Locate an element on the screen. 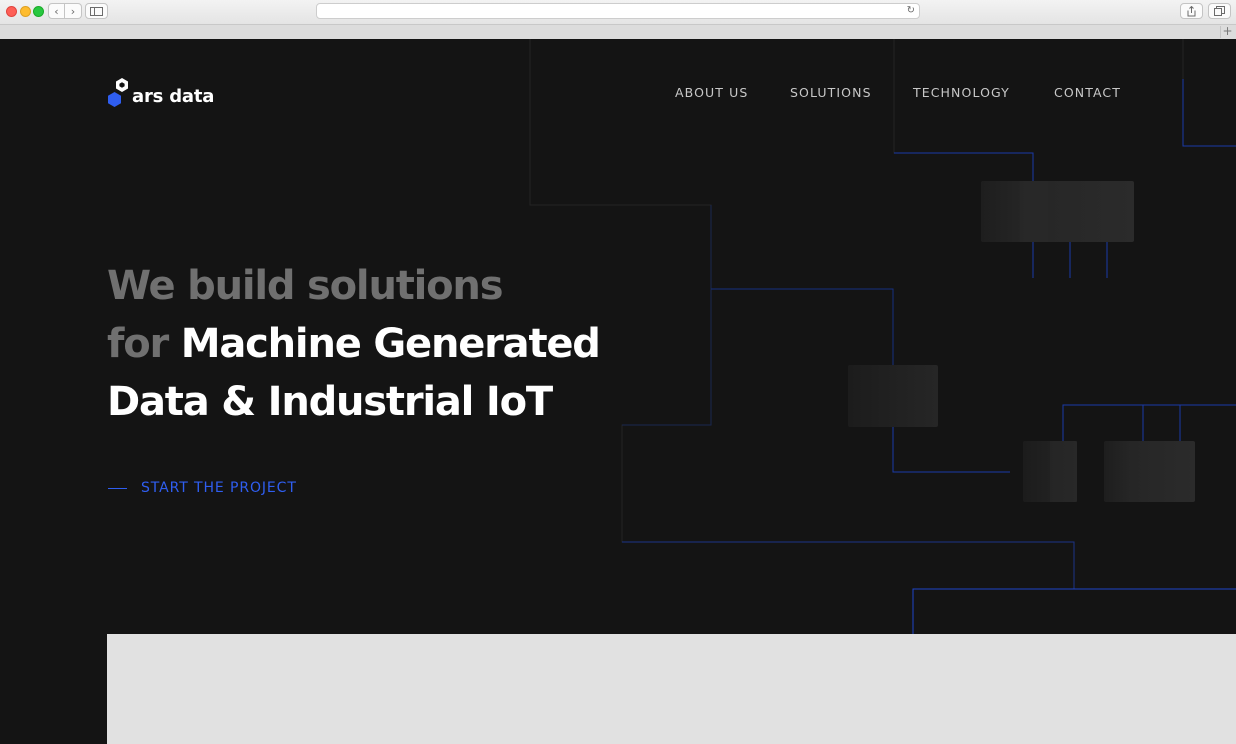 This screenshot has height=744, width=1236. hero-line-2: for Machine Generated is located at coordinates (354, 344).